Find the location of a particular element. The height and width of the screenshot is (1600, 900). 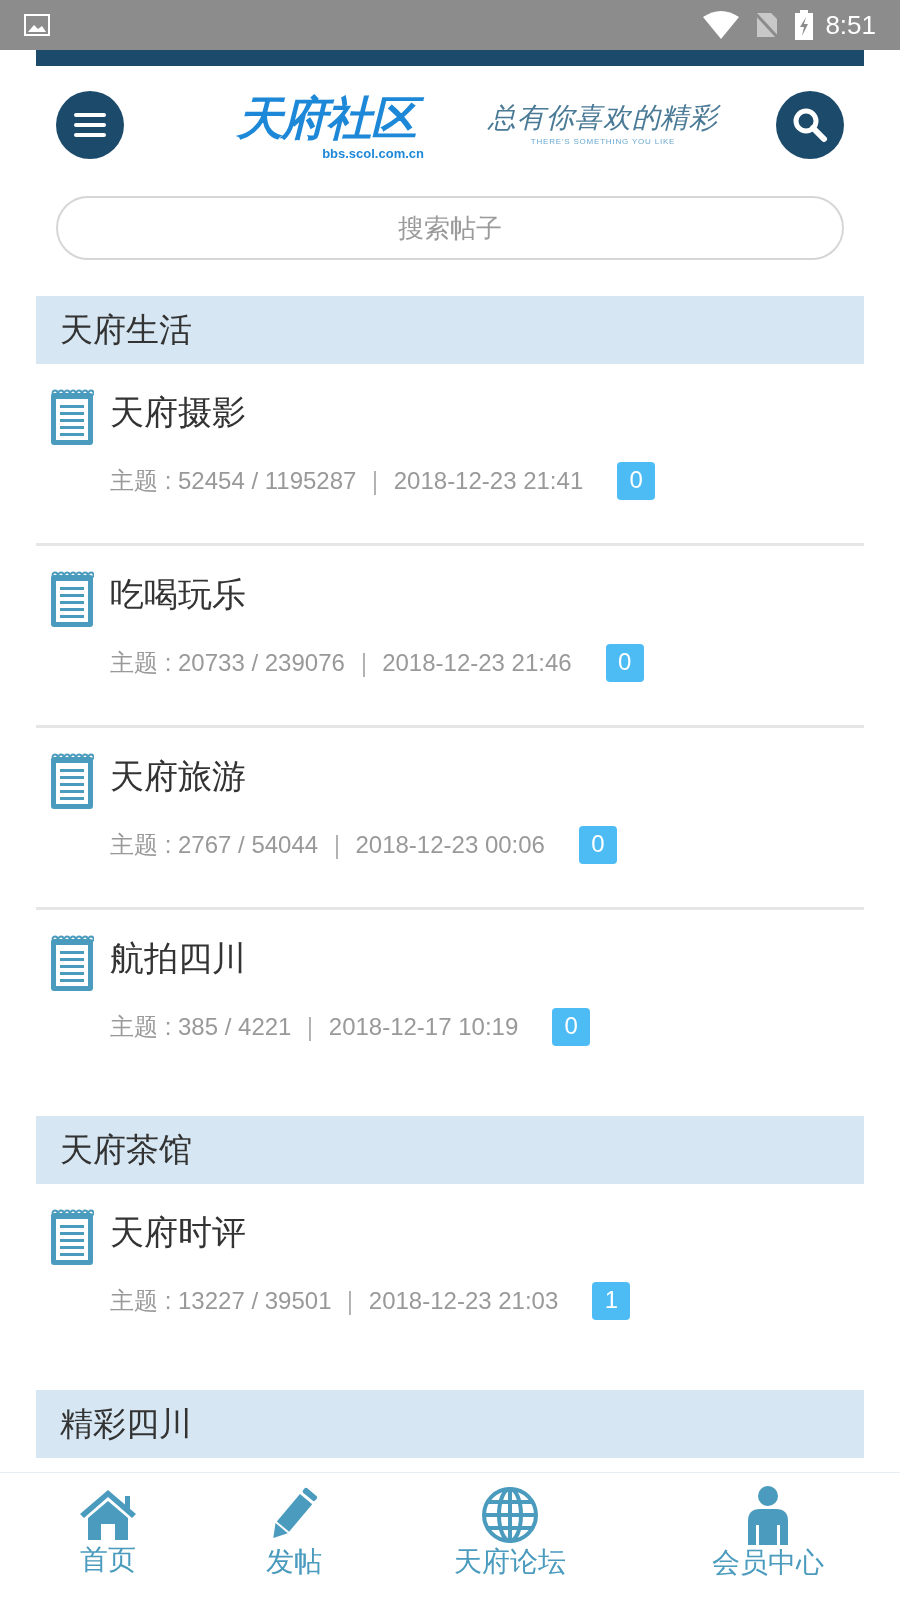

search-icon is located at coordinates (810, 125).